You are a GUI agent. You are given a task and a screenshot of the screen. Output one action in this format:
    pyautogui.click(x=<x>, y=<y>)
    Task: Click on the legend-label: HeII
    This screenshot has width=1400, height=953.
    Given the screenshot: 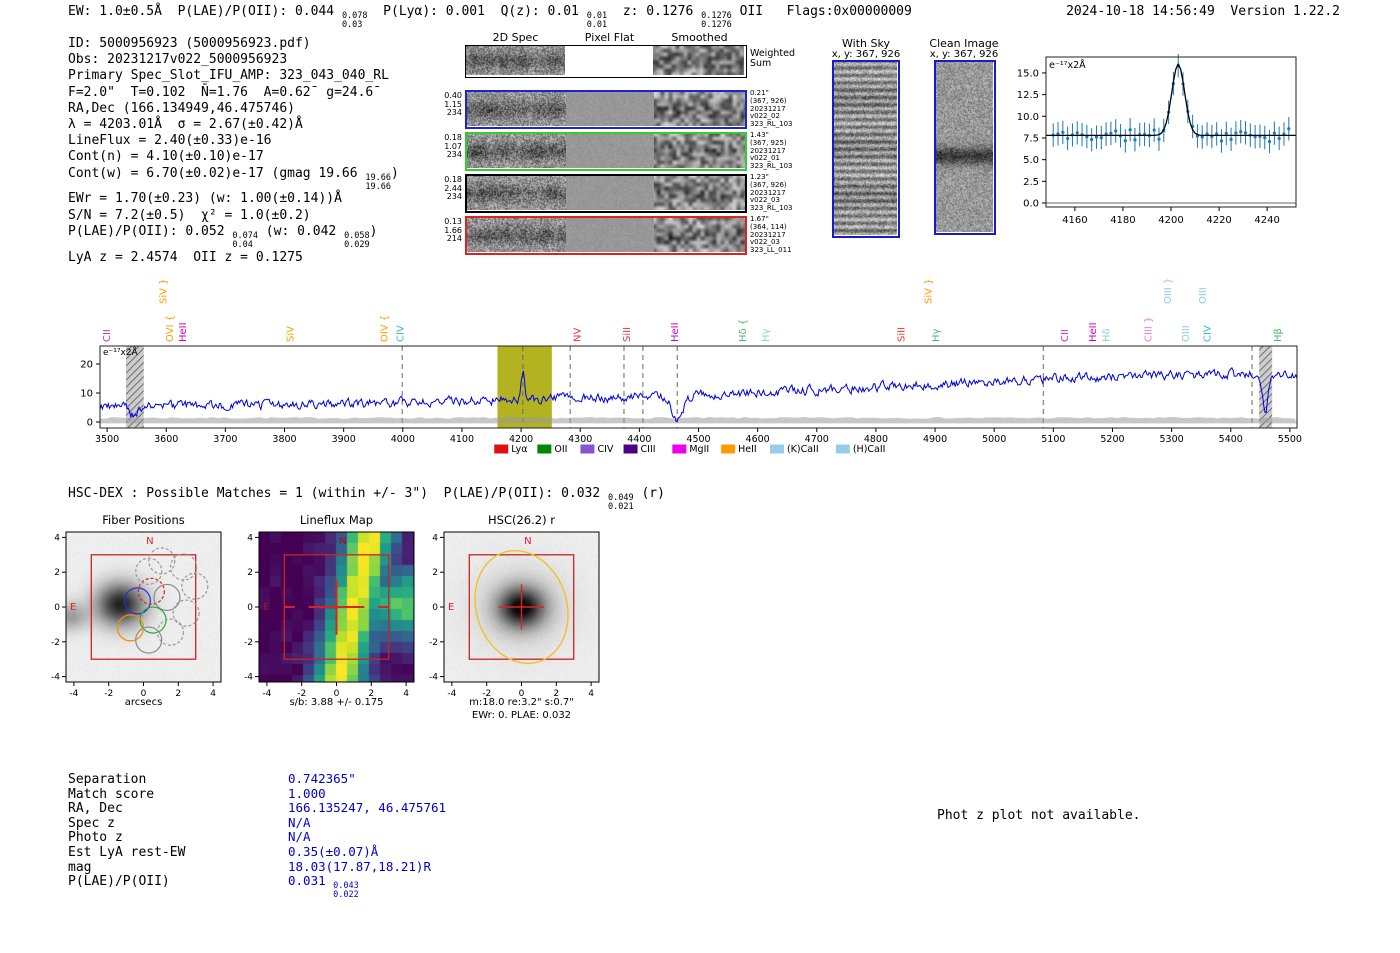 What is the action you would take?
    pyautogui.click(x=747, y=449)
    